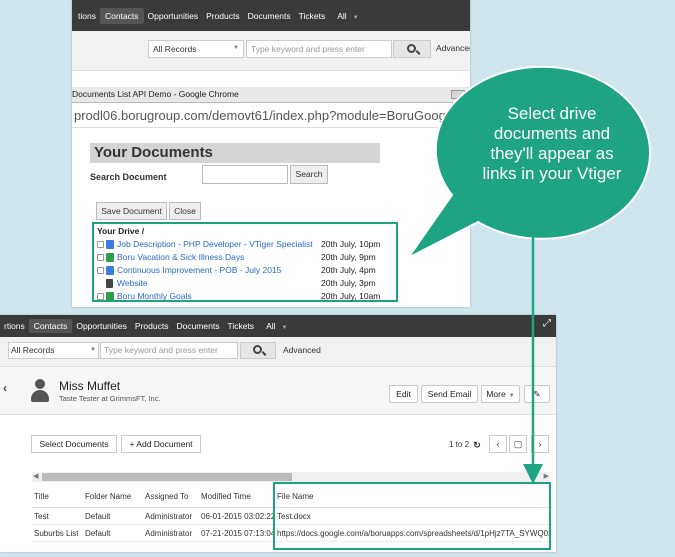 The width and height of the screenshot is (675, 557). What do you see at coordinates (552, 133) in the screenshot?
I see `callout-line: documents and` at bounding box center [552, 133].